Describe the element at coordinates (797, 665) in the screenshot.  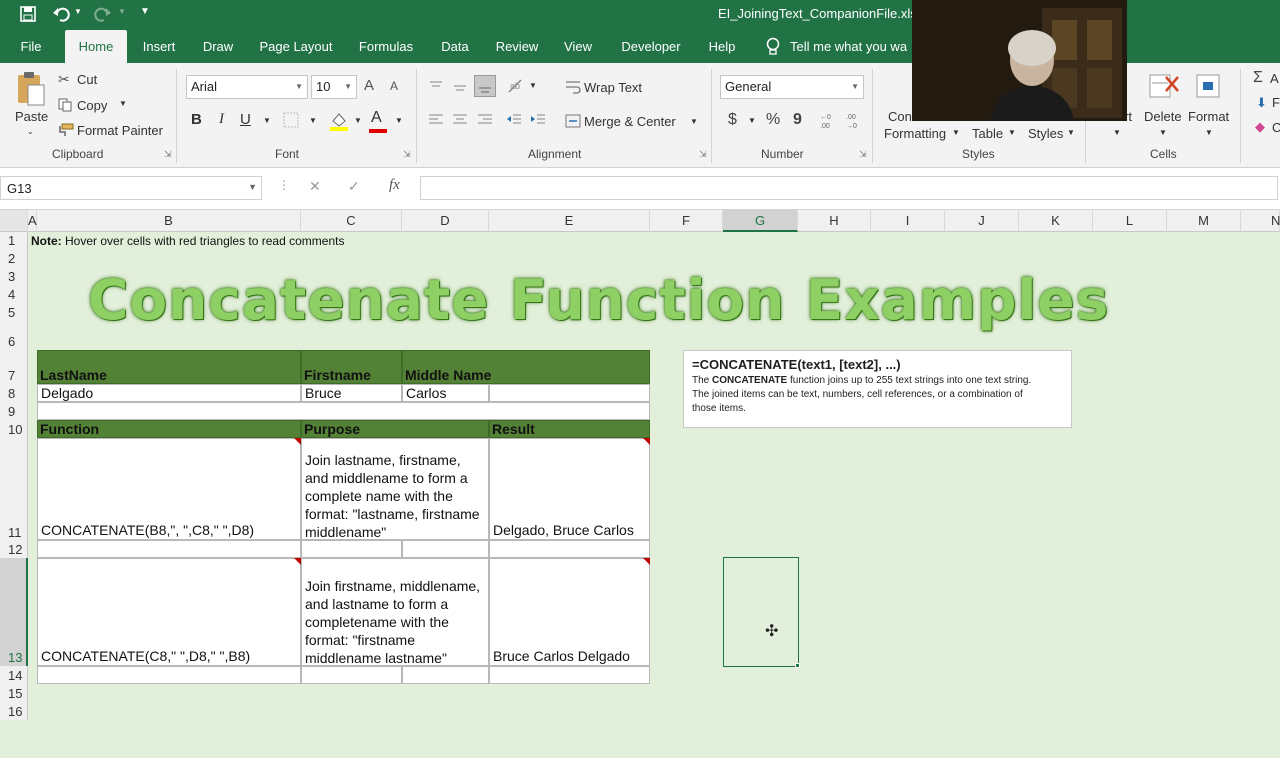
I see `fill-handle` at that location.